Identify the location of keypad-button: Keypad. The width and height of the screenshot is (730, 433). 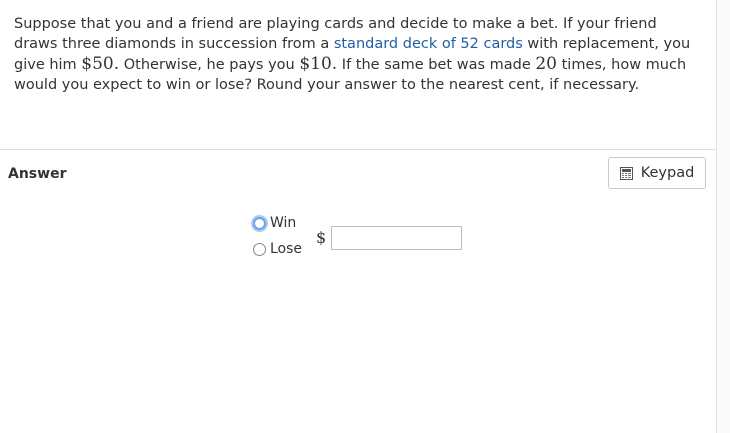
(657, 173).